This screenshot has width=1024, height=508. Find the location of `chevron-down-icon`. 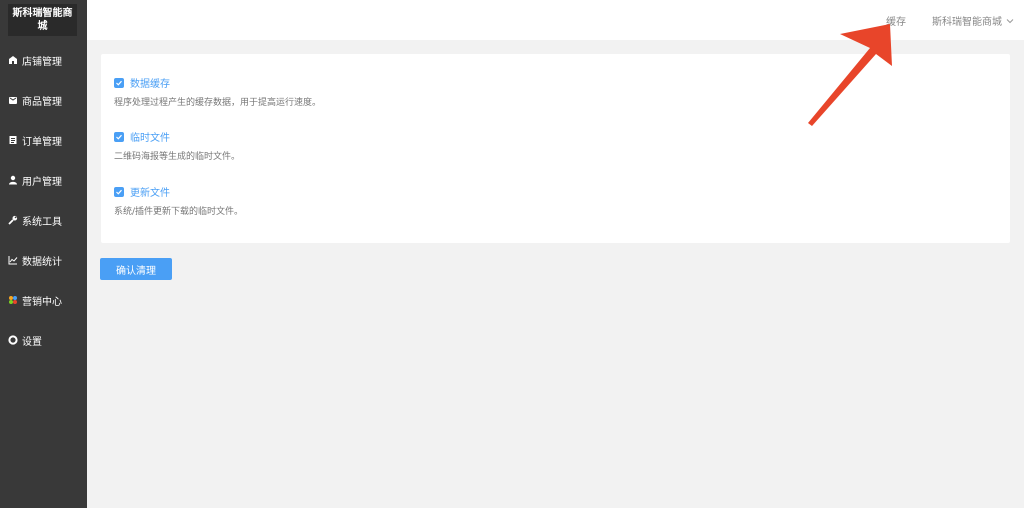

chevron-down-icon is located at coordinates (1010, 20).